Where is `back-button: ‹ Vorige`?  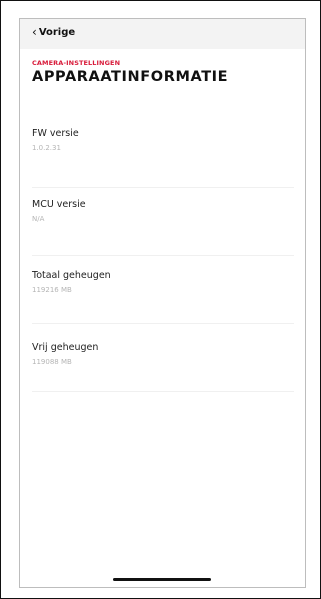
back-button: ‹ Vorige is located at coordinates (53, 32).